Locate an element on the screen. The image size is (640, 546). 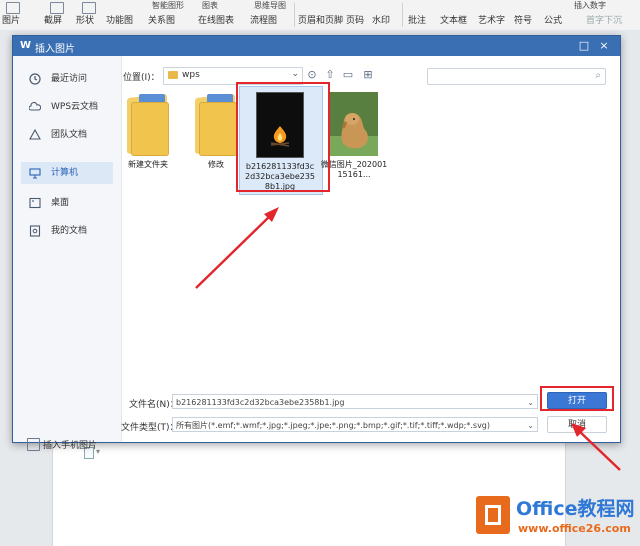
dog-thumbnail is located at coordinates (354, 124).